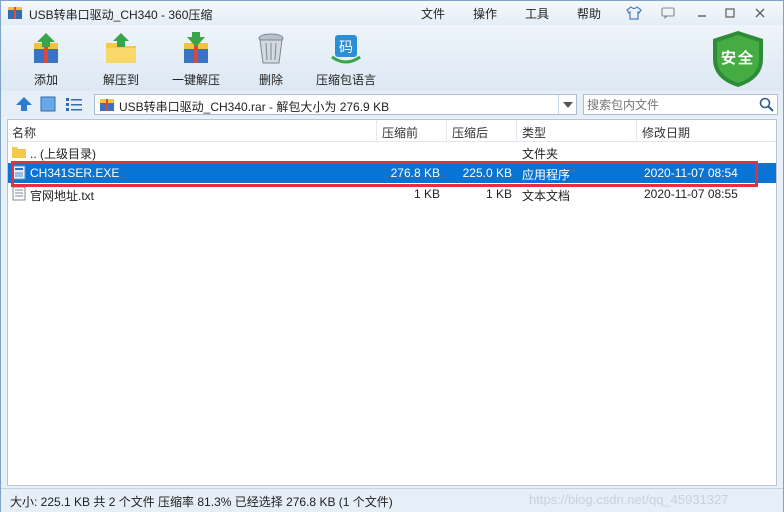 Image resolution: width=784 pixels, height=512 pixels. Describe the element at coordinates (121, 48) in the screenshot. I see `extract-to-icon` at that location.